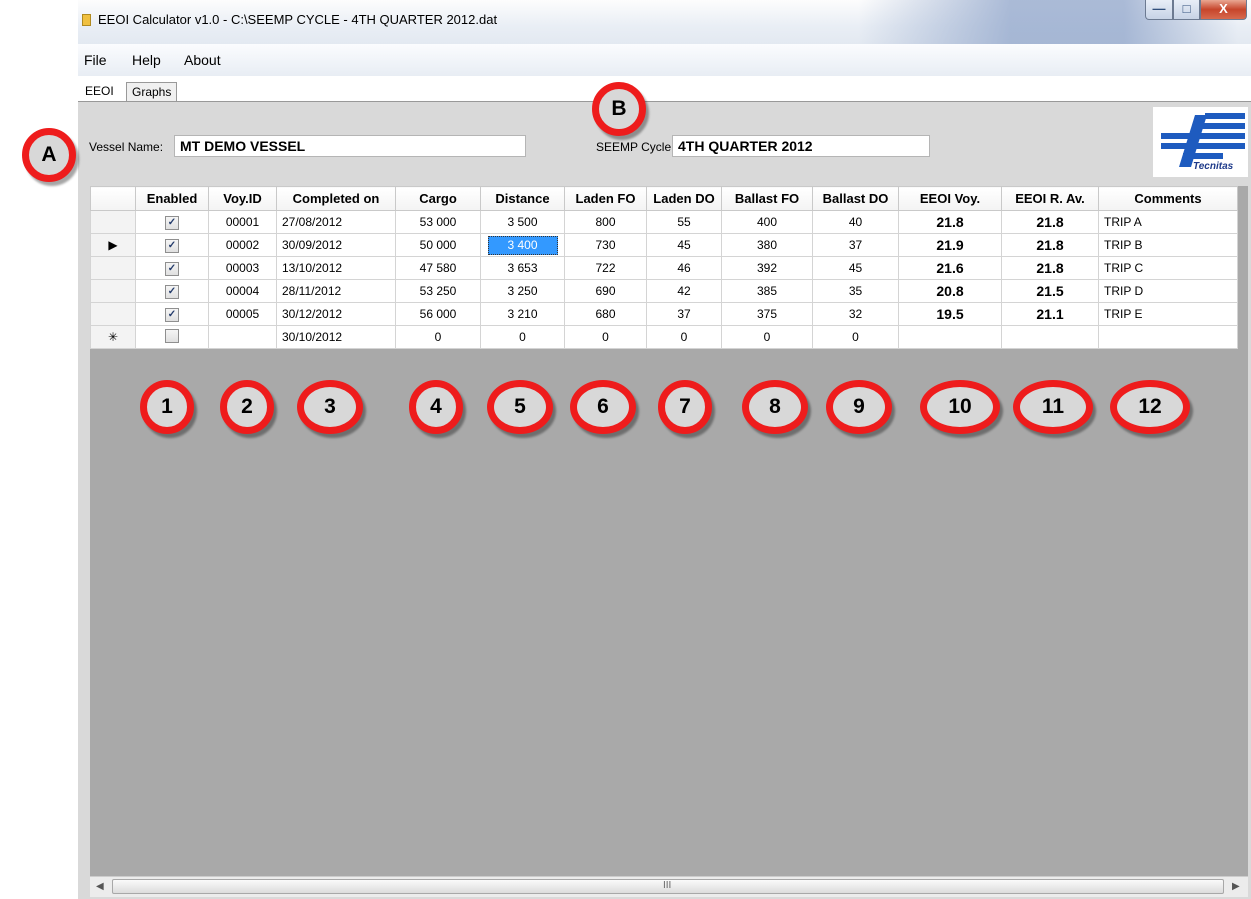  What do you see at coordinates (684, 268) in the screenshot?
I see `cell-laden-do: 46` at bounding box center [684, 268].